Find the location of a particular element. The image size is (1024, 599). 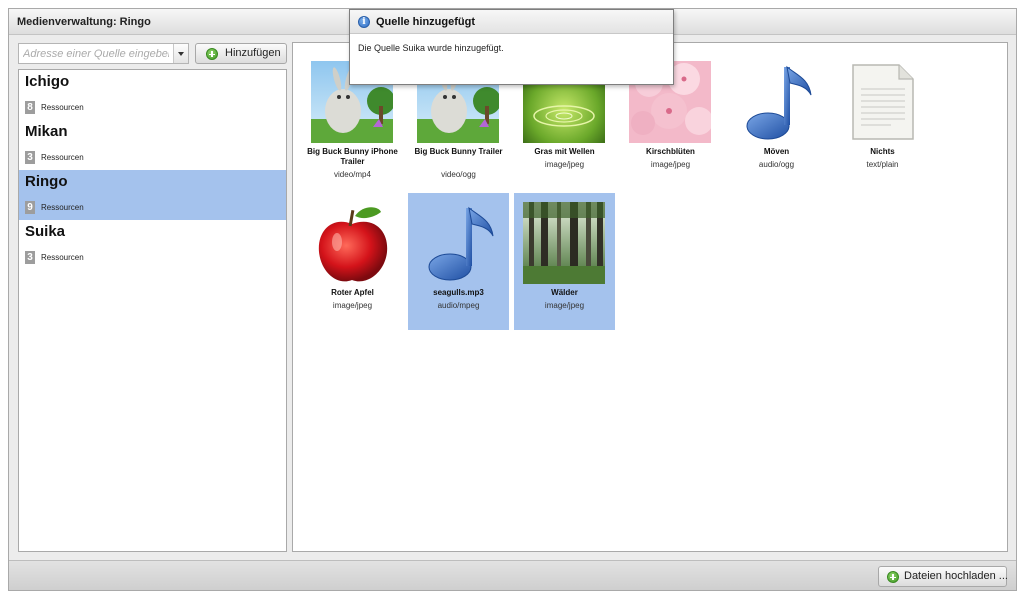

add-source-button: Hinzufügen is located at coordinates (241, 53).